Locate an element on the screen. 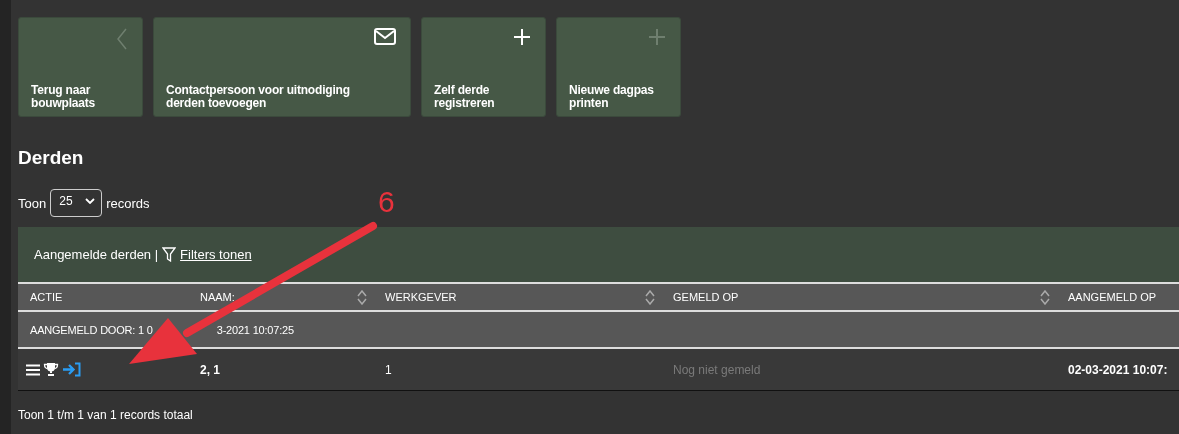 This screenshot has height=434, width=1179. menu-icon is located at coordinates (33, 369).